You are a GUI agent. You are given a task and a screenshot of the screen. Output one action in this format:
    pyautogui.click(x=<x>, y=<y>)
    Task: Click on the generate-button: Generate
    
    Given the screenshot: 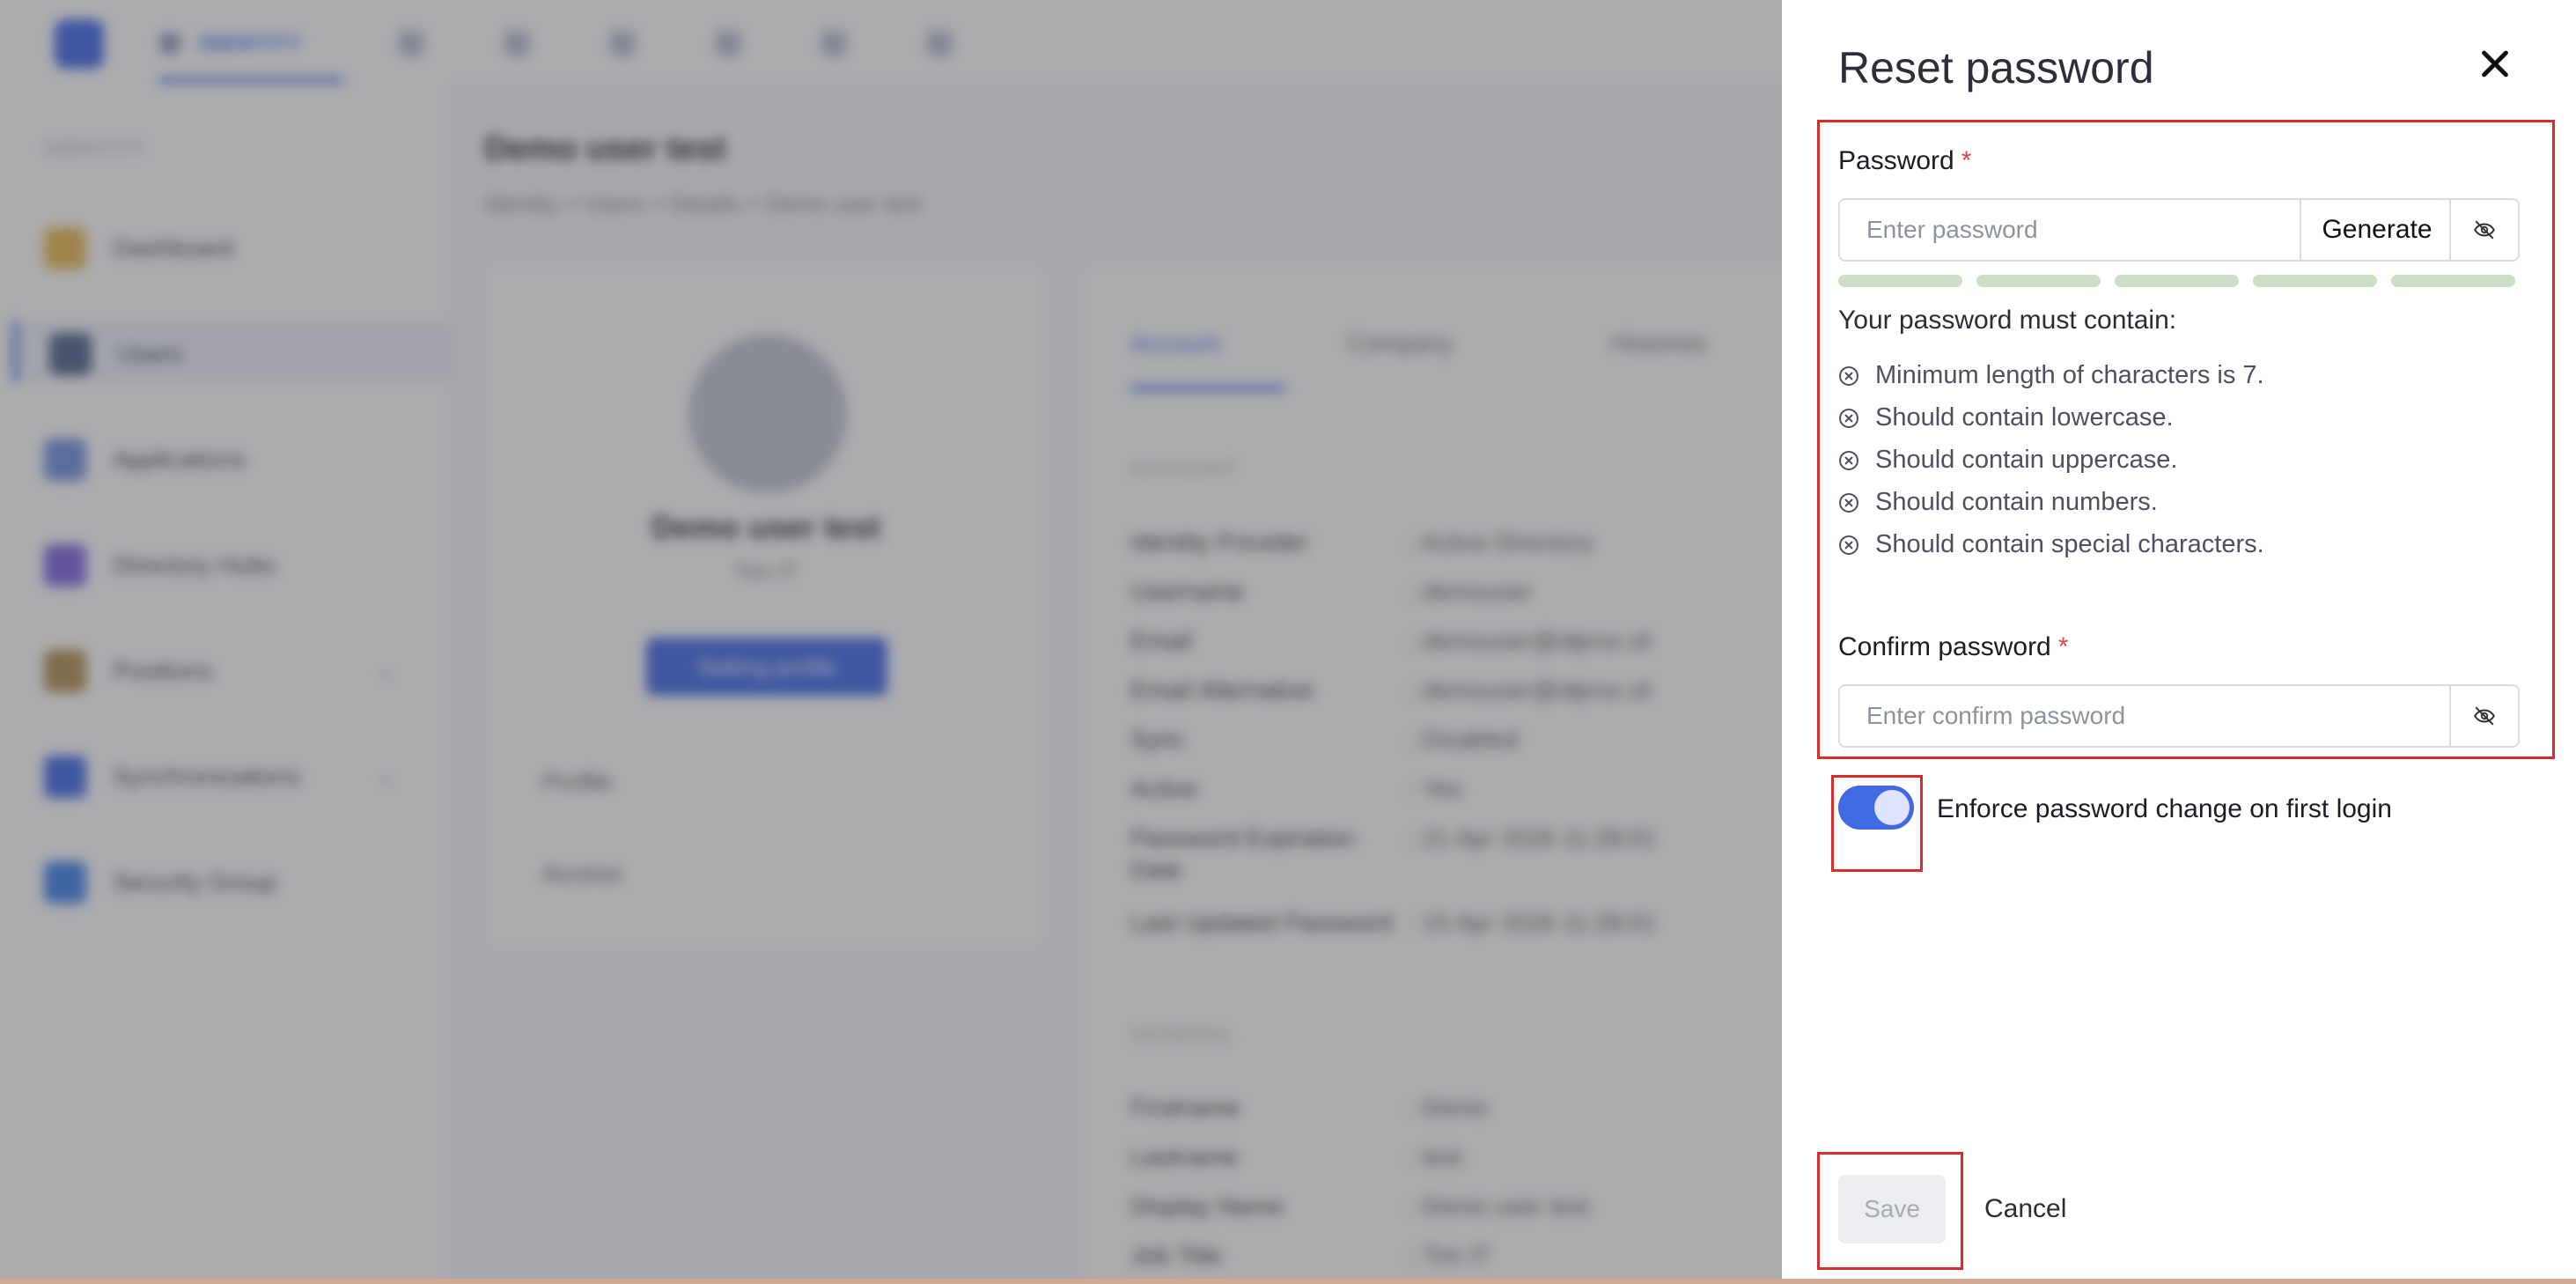 What is the action you would take?
    pyautogui.click(x=2376, y=230)
    